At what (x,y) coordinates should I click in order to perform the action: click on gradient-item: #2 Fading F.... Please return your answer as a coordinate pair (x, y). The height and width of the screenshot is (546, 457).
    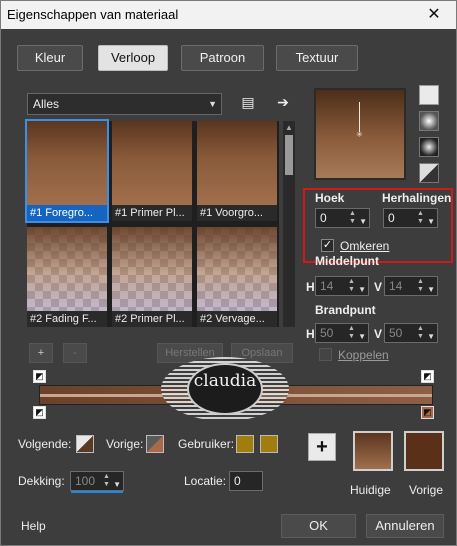
    Looking at the image, I should click on (67, 277).